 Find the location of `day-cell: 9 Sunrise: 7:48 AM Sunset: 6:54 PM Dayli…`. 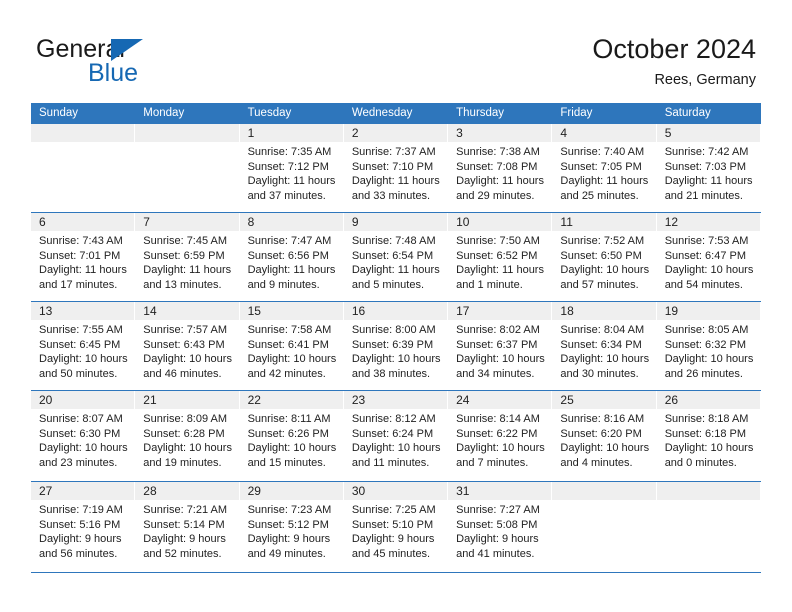

day-cell: 9 Sunrise: 7:48 AM Sunset: 6:54 PM Dayli… is located at coordinates (396, 257).